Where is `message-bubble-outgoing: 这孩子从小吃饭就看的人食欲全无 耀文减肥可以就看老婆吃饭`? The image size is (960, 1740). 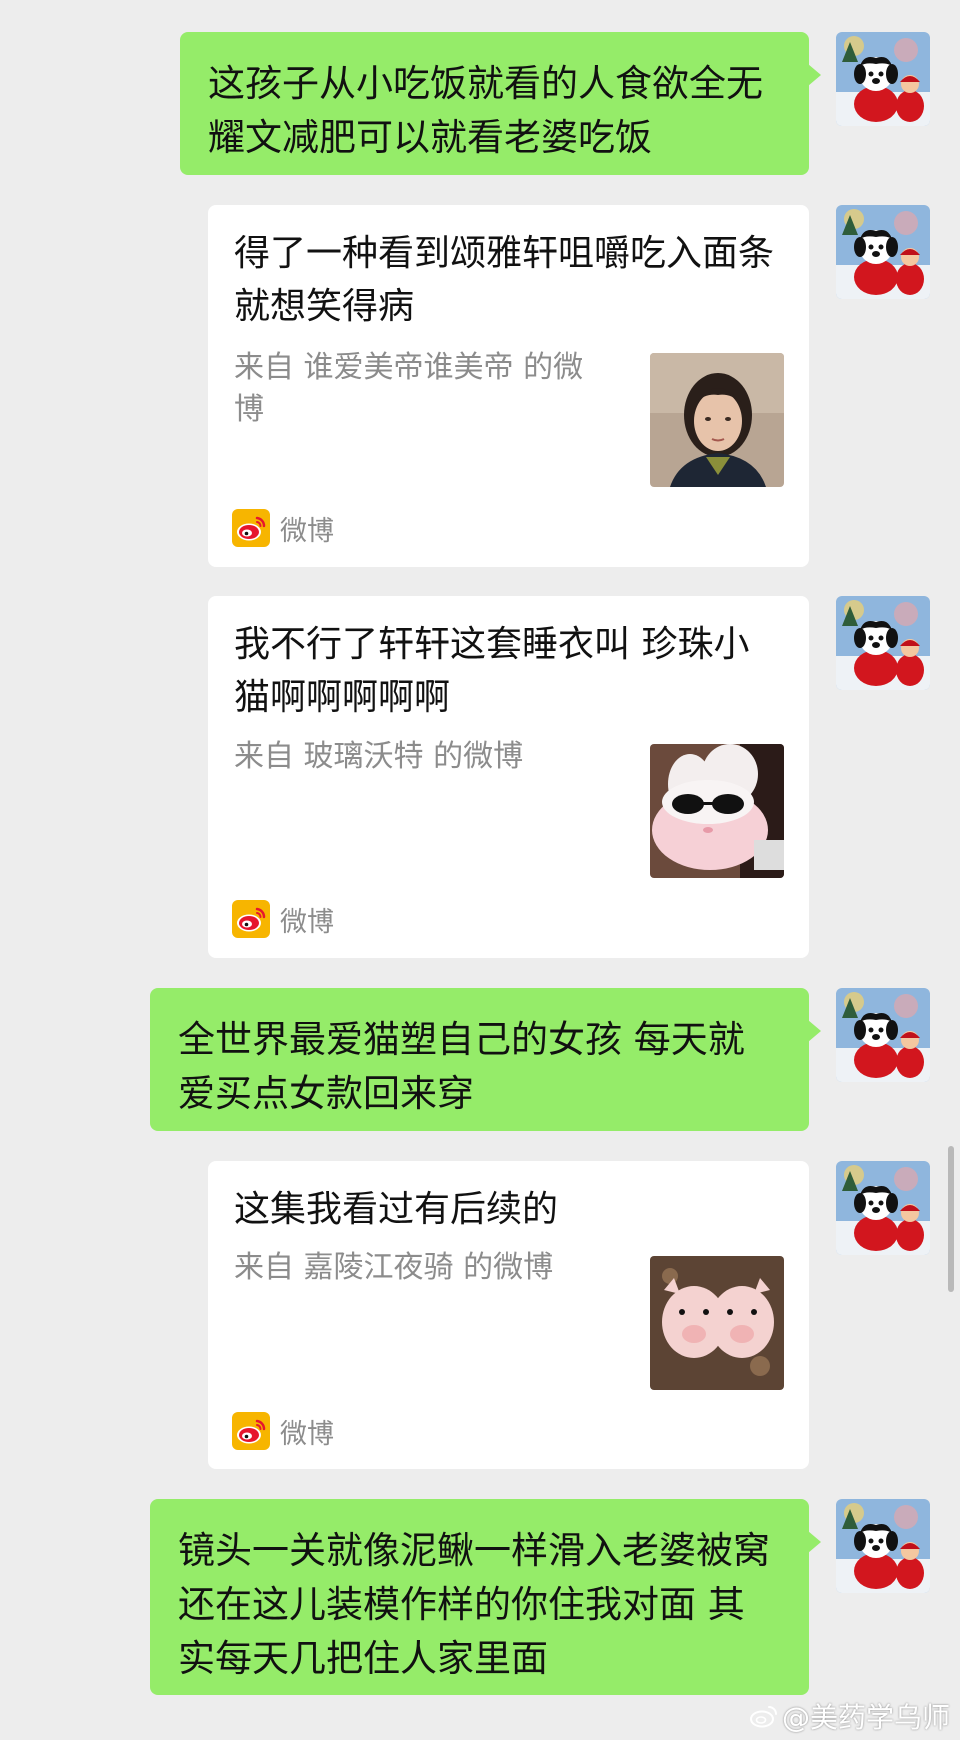
message-bubble-outgoing: 这孩子从小吃饭就看的人食欲全无 耀文减肥可以就看老婆吃饭 is located at coordinates (500, 103).